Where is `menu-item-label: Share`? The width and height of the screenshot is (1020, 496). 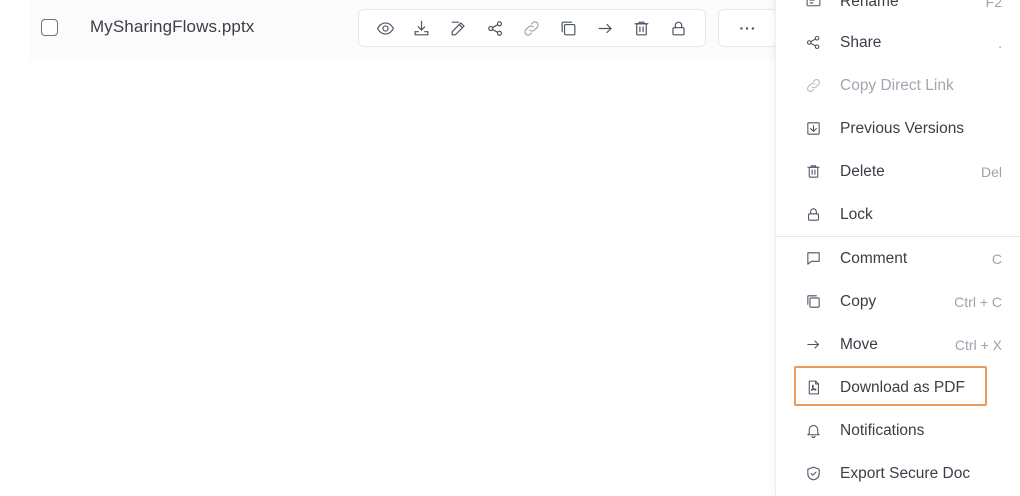
menu-item-label: Share is located at coordinates (861, 42).